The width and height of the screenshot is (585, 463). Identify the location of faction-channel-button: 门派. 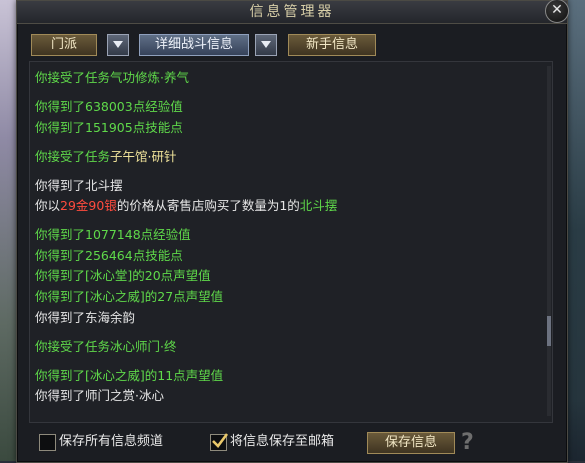
(64, 45).